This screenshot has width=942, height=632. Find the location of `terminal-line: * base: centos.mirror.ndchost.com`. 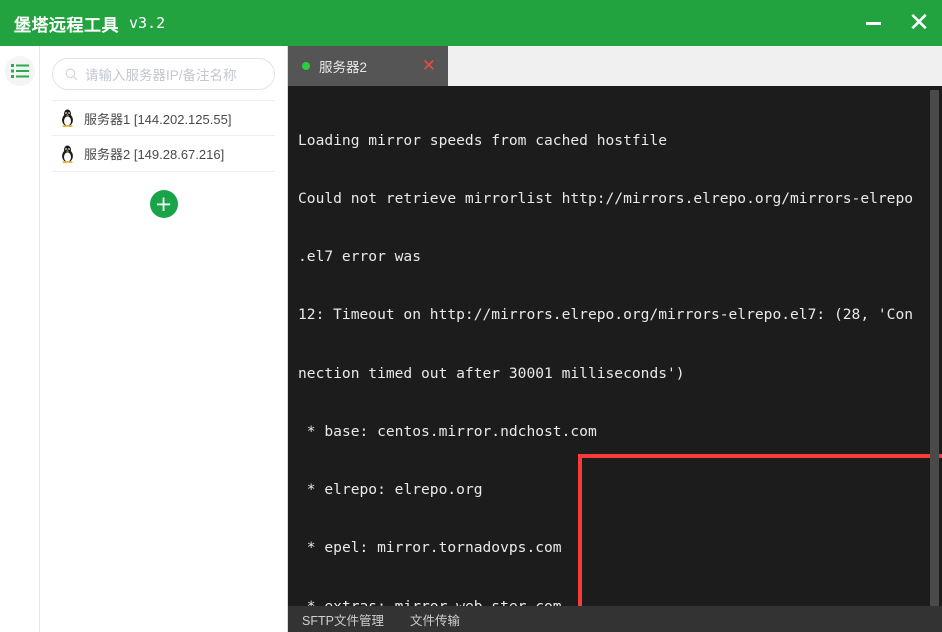

terminal-line: * base: centos.mirror.ndchost.com is located at coordinates (447, 431).